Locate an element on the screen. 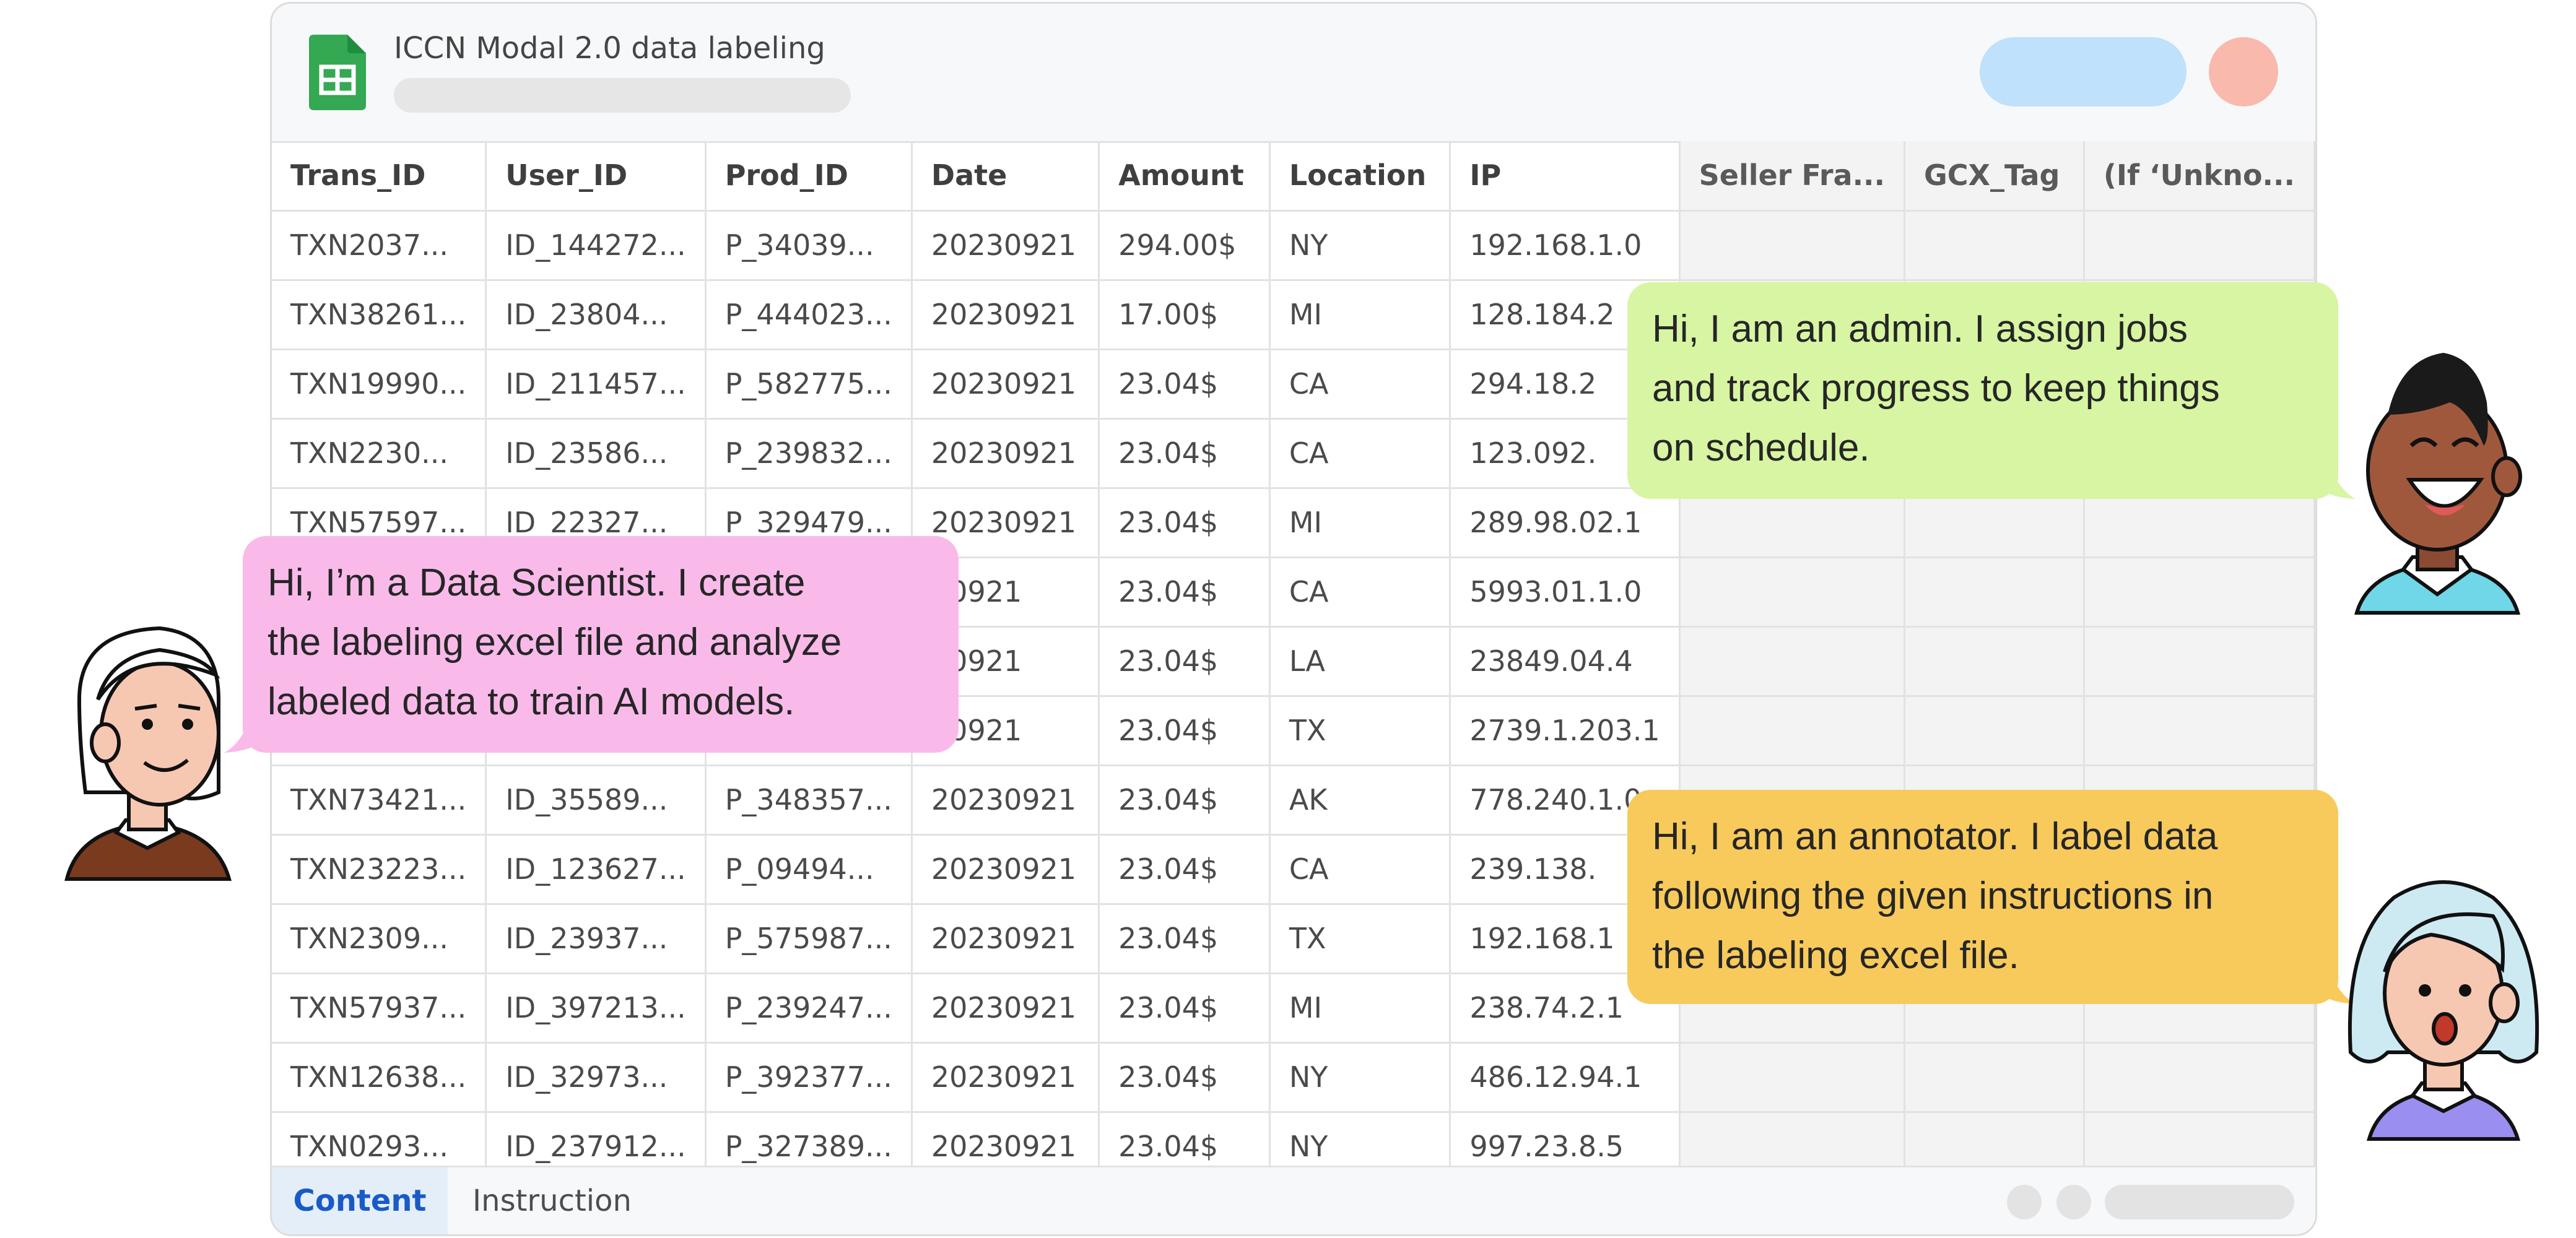 The width and height of the screenshot is (2576, 1238). tab-content: Content is located at coordinates (360, 1200).